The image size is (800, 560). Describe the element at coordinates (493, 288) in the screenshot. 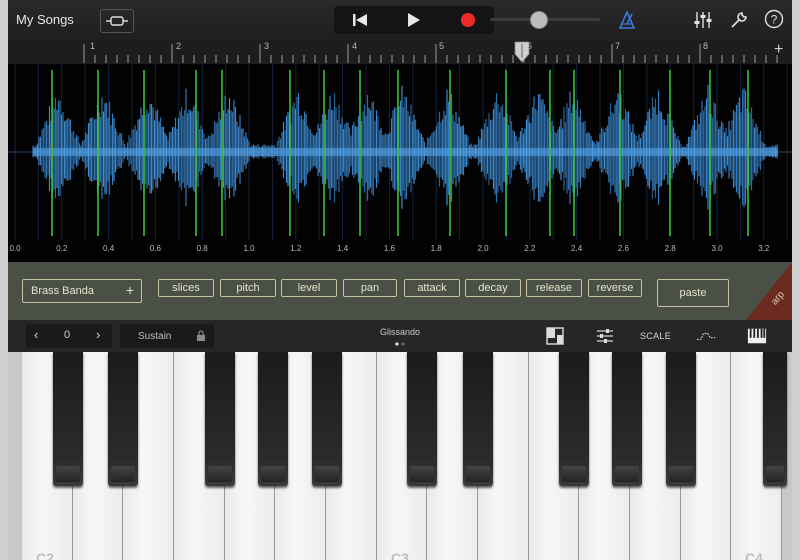

I see `decay-button: decay` at that location.